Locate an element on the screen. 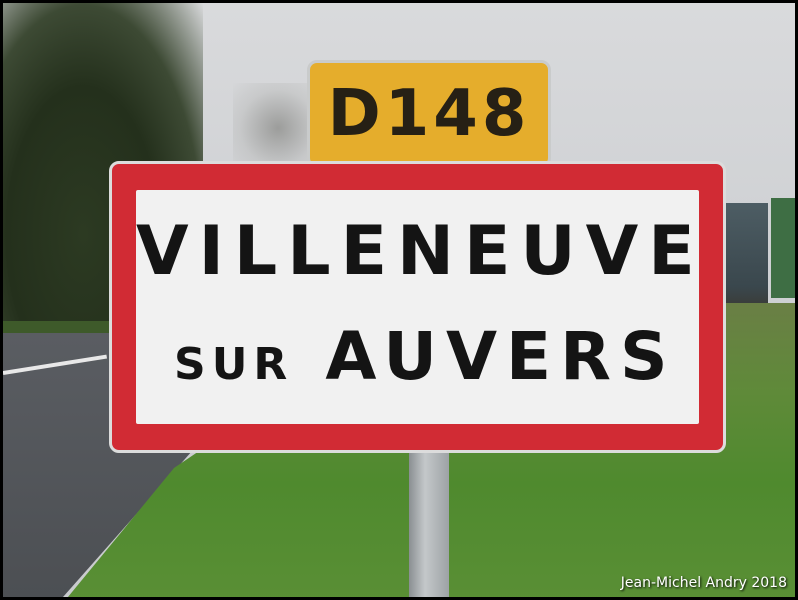 This screenshot has height=600, width=798. green-shed is located at coordinates (783, 248).